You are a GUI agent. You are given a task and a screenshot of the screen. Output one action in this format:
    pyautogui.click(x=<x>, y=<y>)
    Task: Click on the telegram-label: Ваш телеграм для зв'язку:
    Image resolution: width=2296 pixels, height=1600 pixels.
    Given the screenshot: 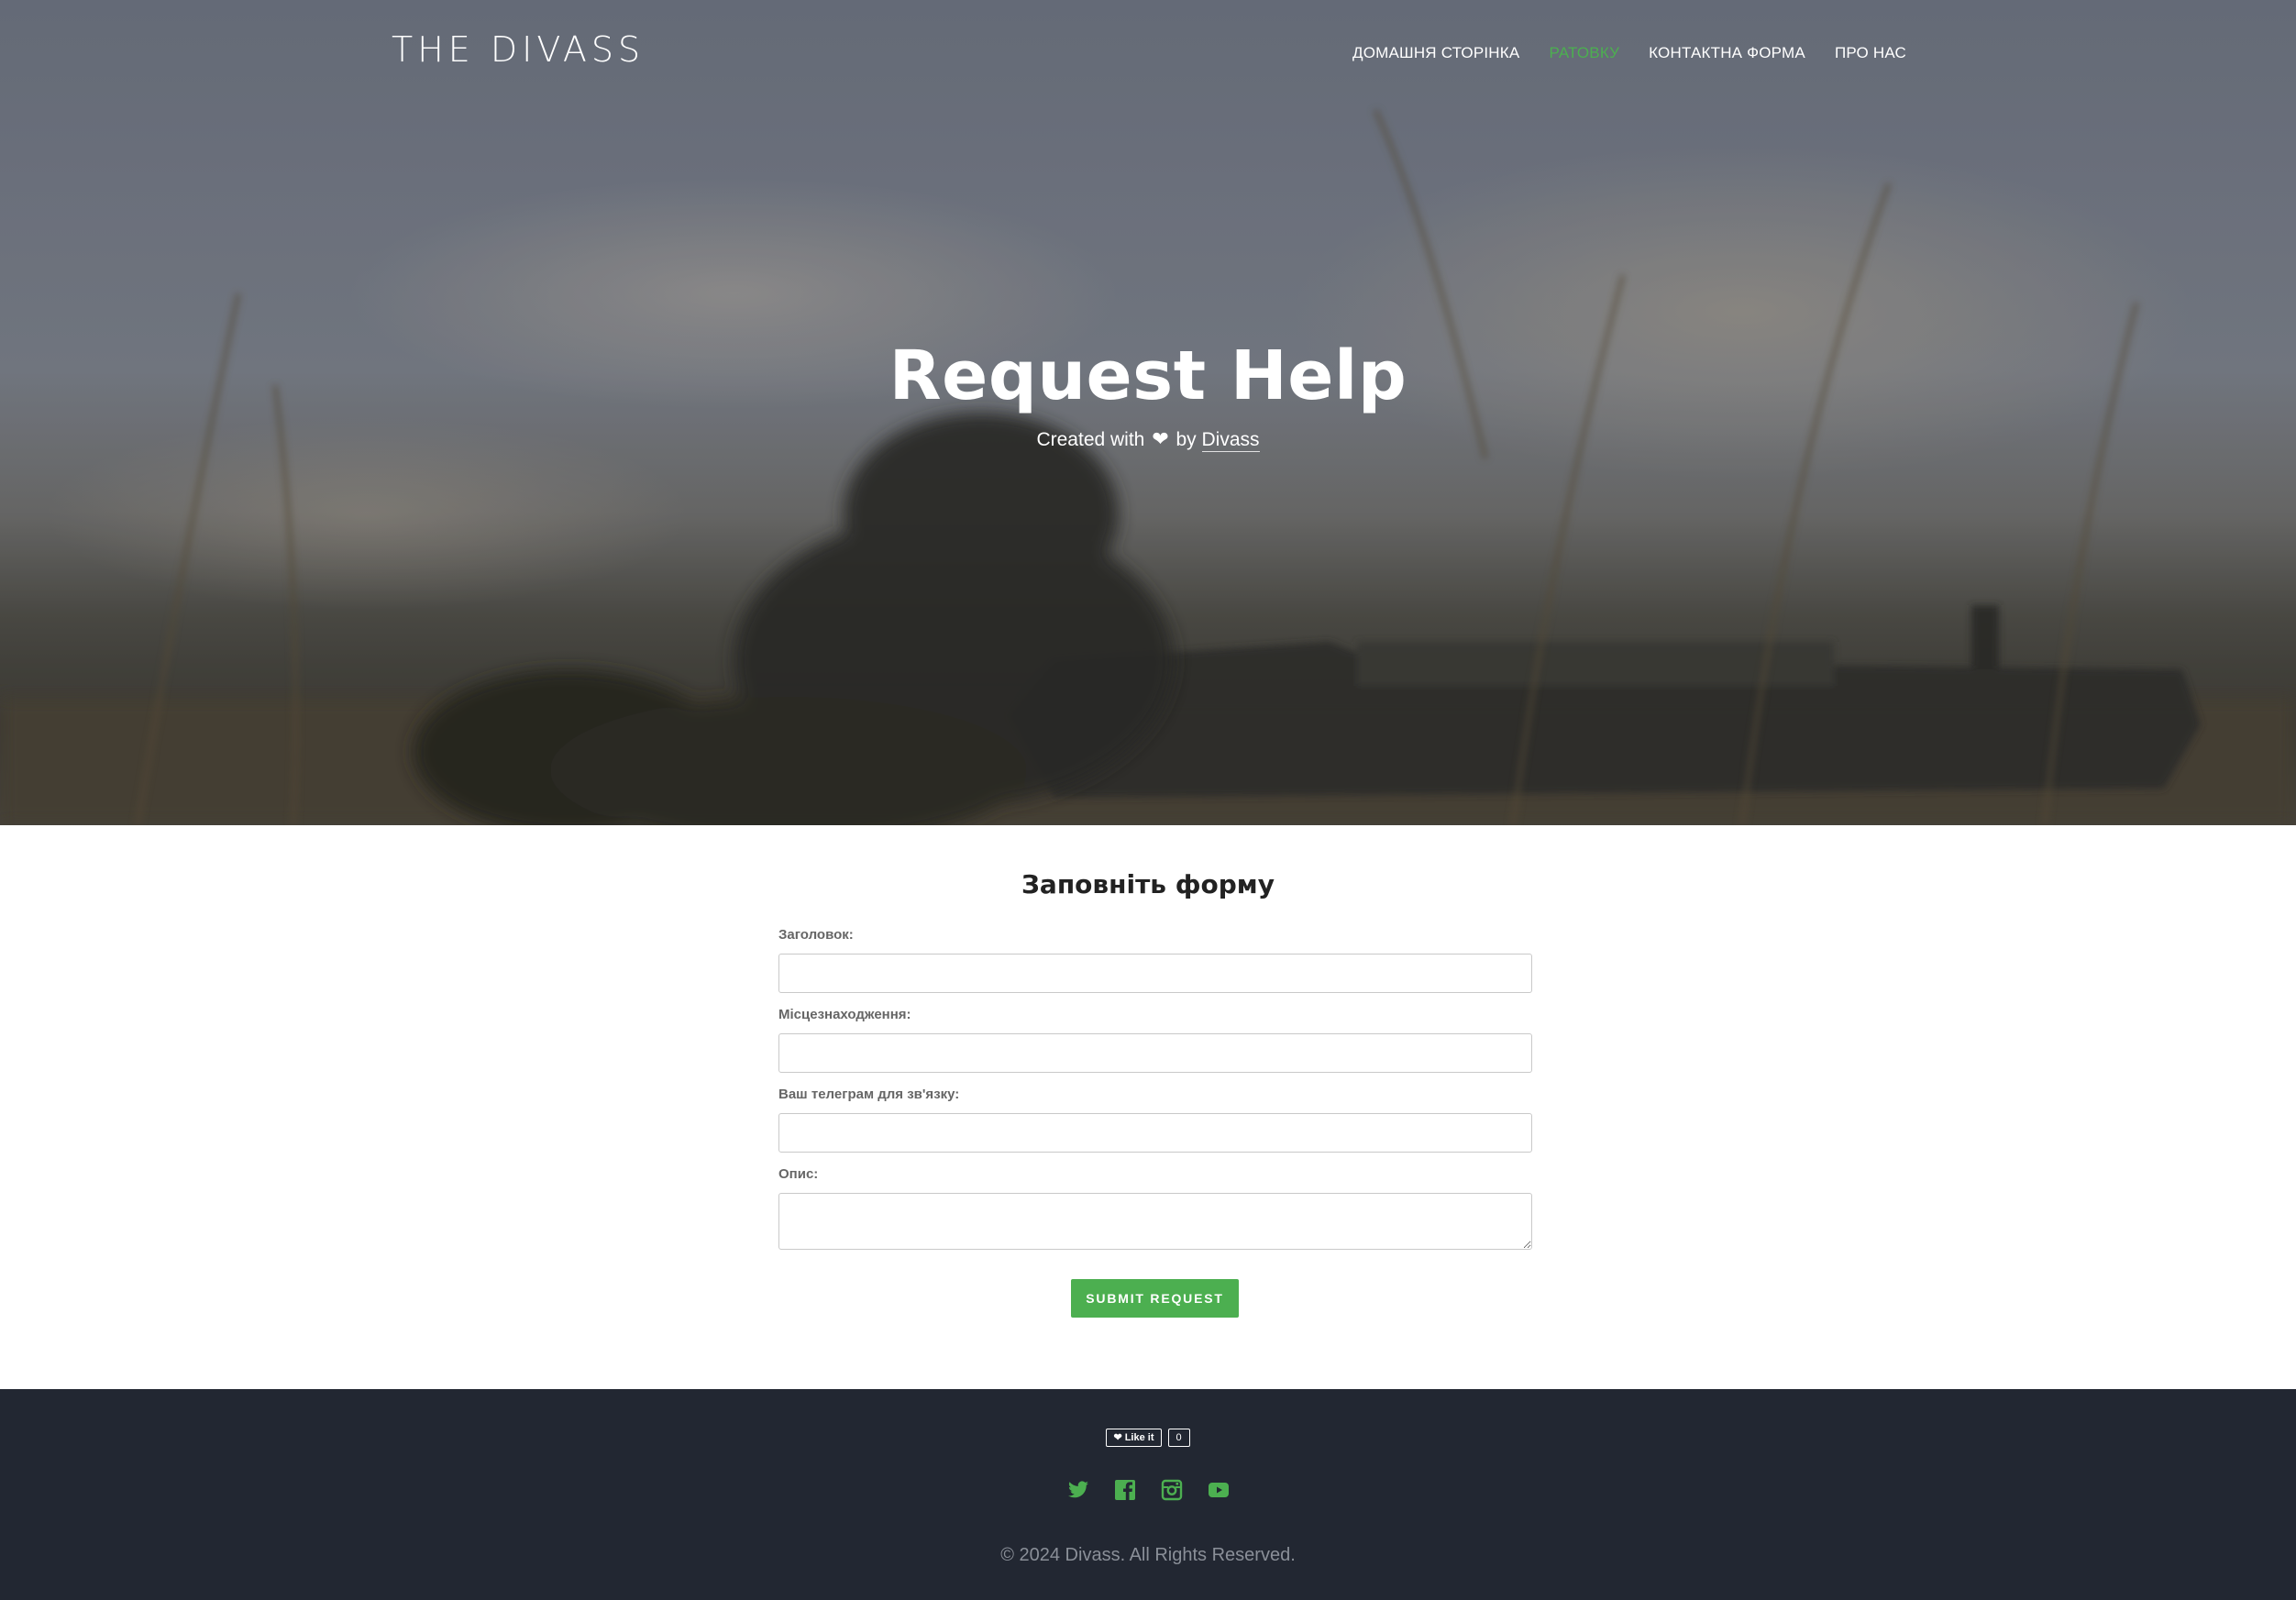 What is the action you would take?
    pyautogui.click(x=869, y=1094)
    